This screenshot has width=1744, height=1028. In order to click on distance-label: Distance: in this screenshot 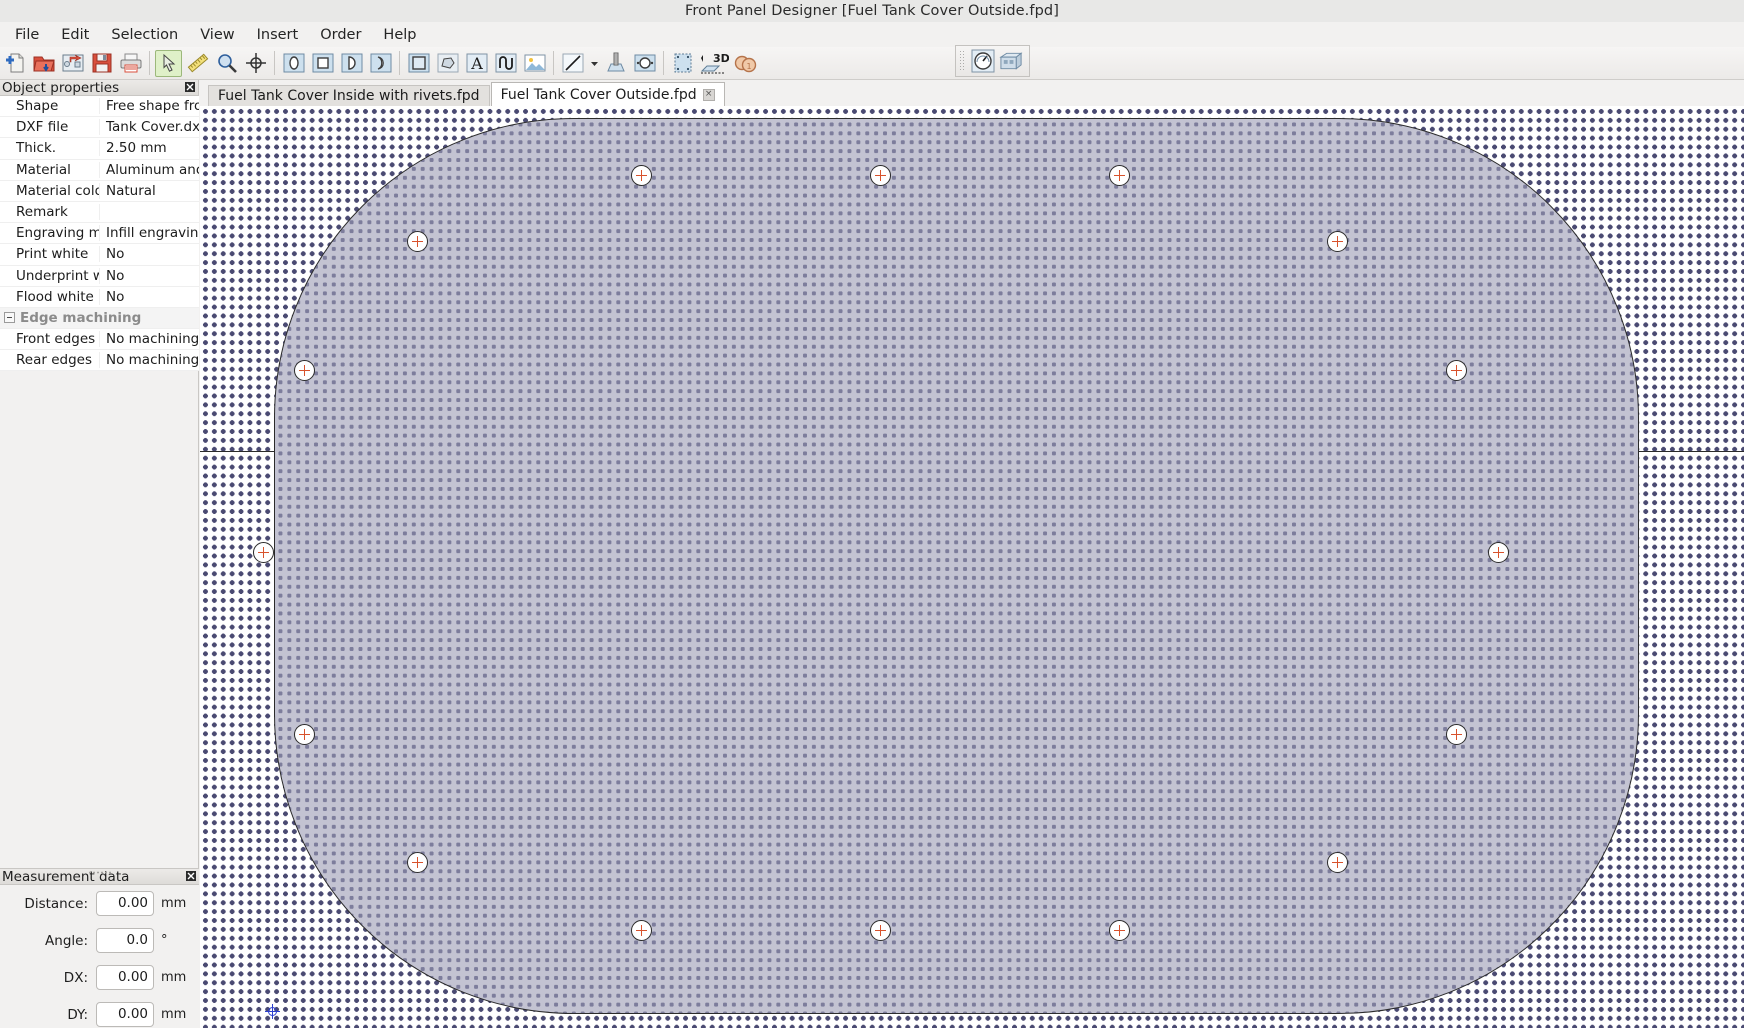, I will do `click(56, 903)`.